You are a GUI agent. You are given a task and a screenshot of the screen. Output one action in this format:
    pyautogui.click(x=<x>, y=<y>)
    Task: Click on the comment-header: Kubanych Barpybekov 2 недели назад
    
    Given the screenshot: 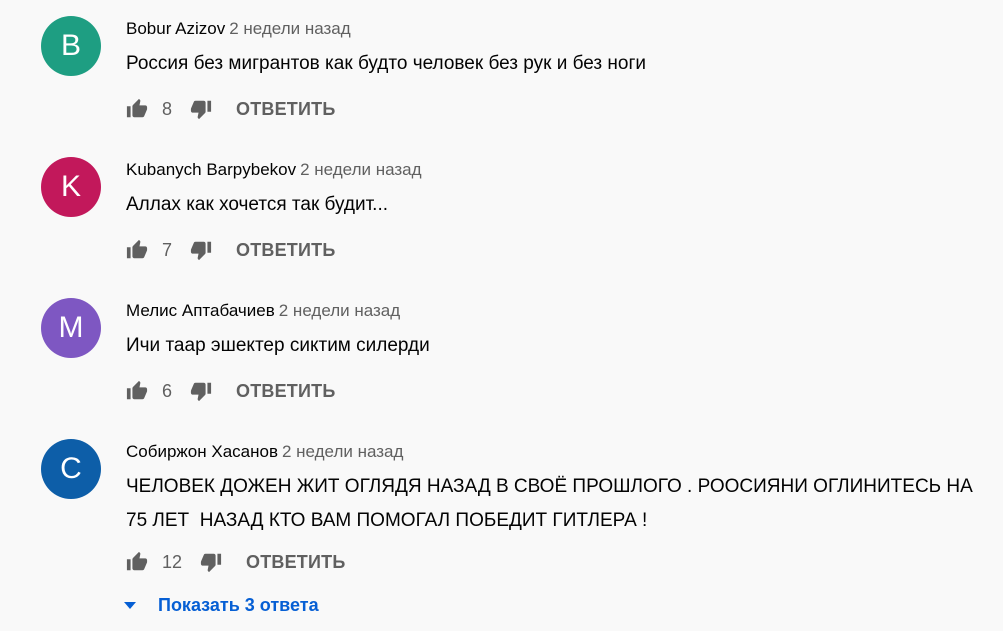 What is the action you would take?
    pyautogui.click(x=274, y=170)
    